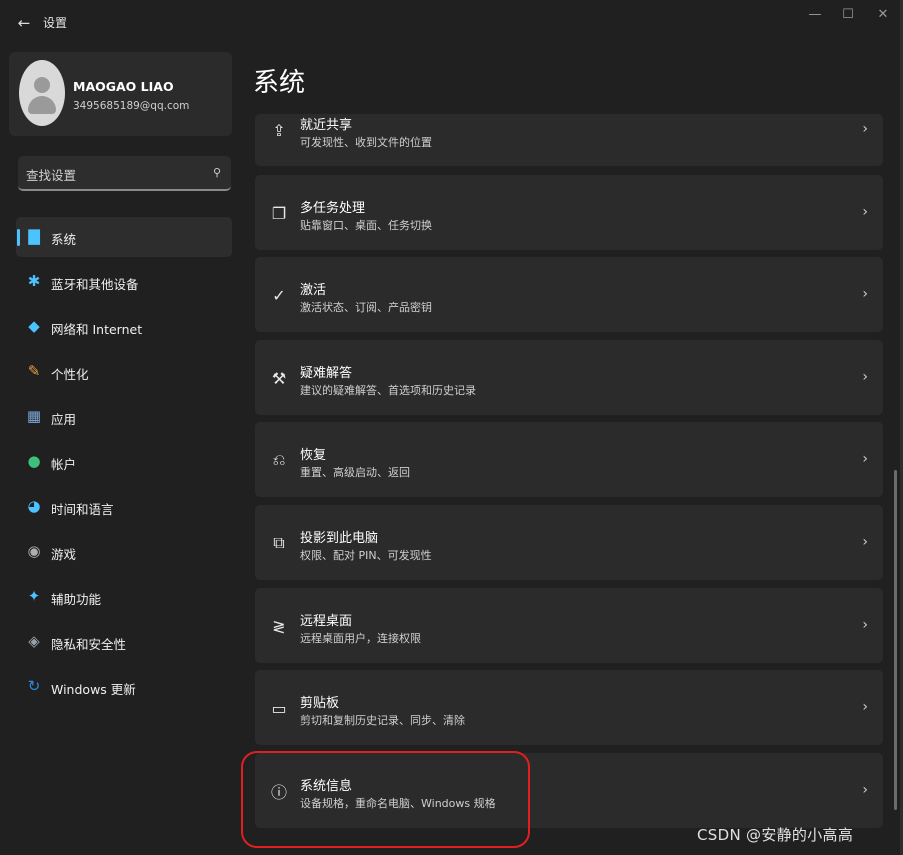  Describe the element at coordinates (355, 472) in the screenshot. I see `card-subtitle: 重置、高级启动、返回` at that location.